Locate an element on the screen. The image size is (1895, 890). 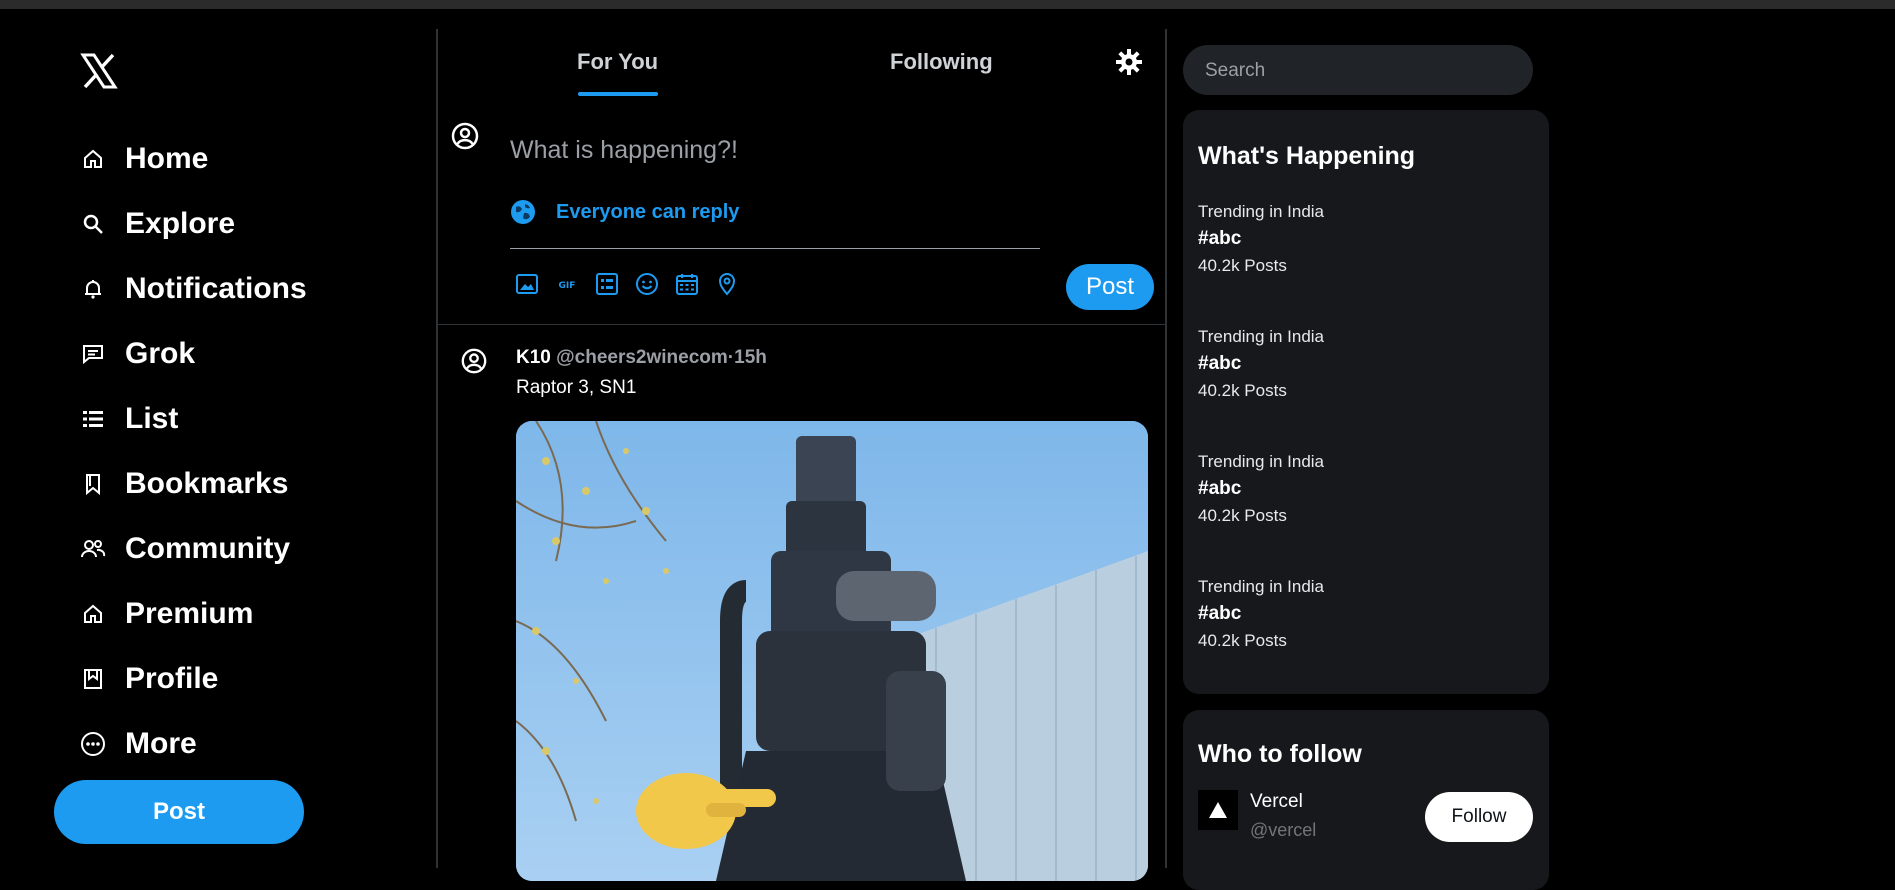
who-to-follow-title: Who to follow is located at coordinates (1280, 754).